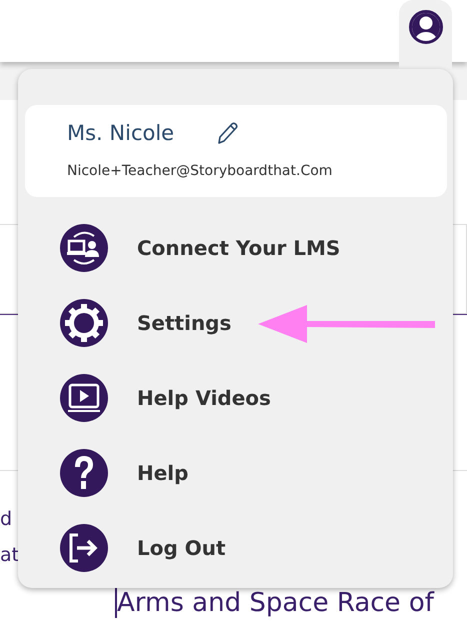 Image resolution: width=467 pixels, height=622 pixels. Describe the element at coordinates (84, 472) in the screenshot. I see `question-mark-icon` at that location.